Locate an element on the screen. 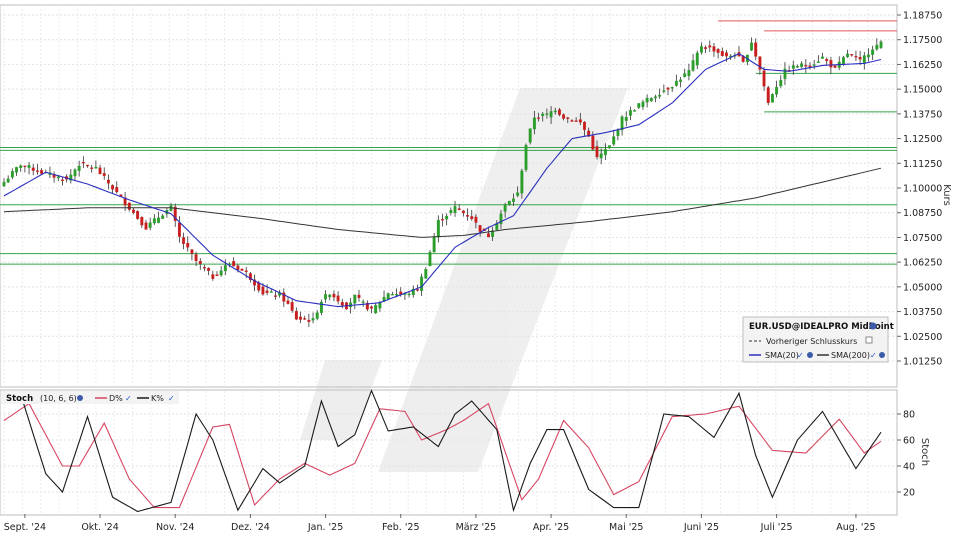 Image resolution: width=960 pixels, height=544 pixels. legend-sma20-gear-icon is located at coordinates (810, 355).